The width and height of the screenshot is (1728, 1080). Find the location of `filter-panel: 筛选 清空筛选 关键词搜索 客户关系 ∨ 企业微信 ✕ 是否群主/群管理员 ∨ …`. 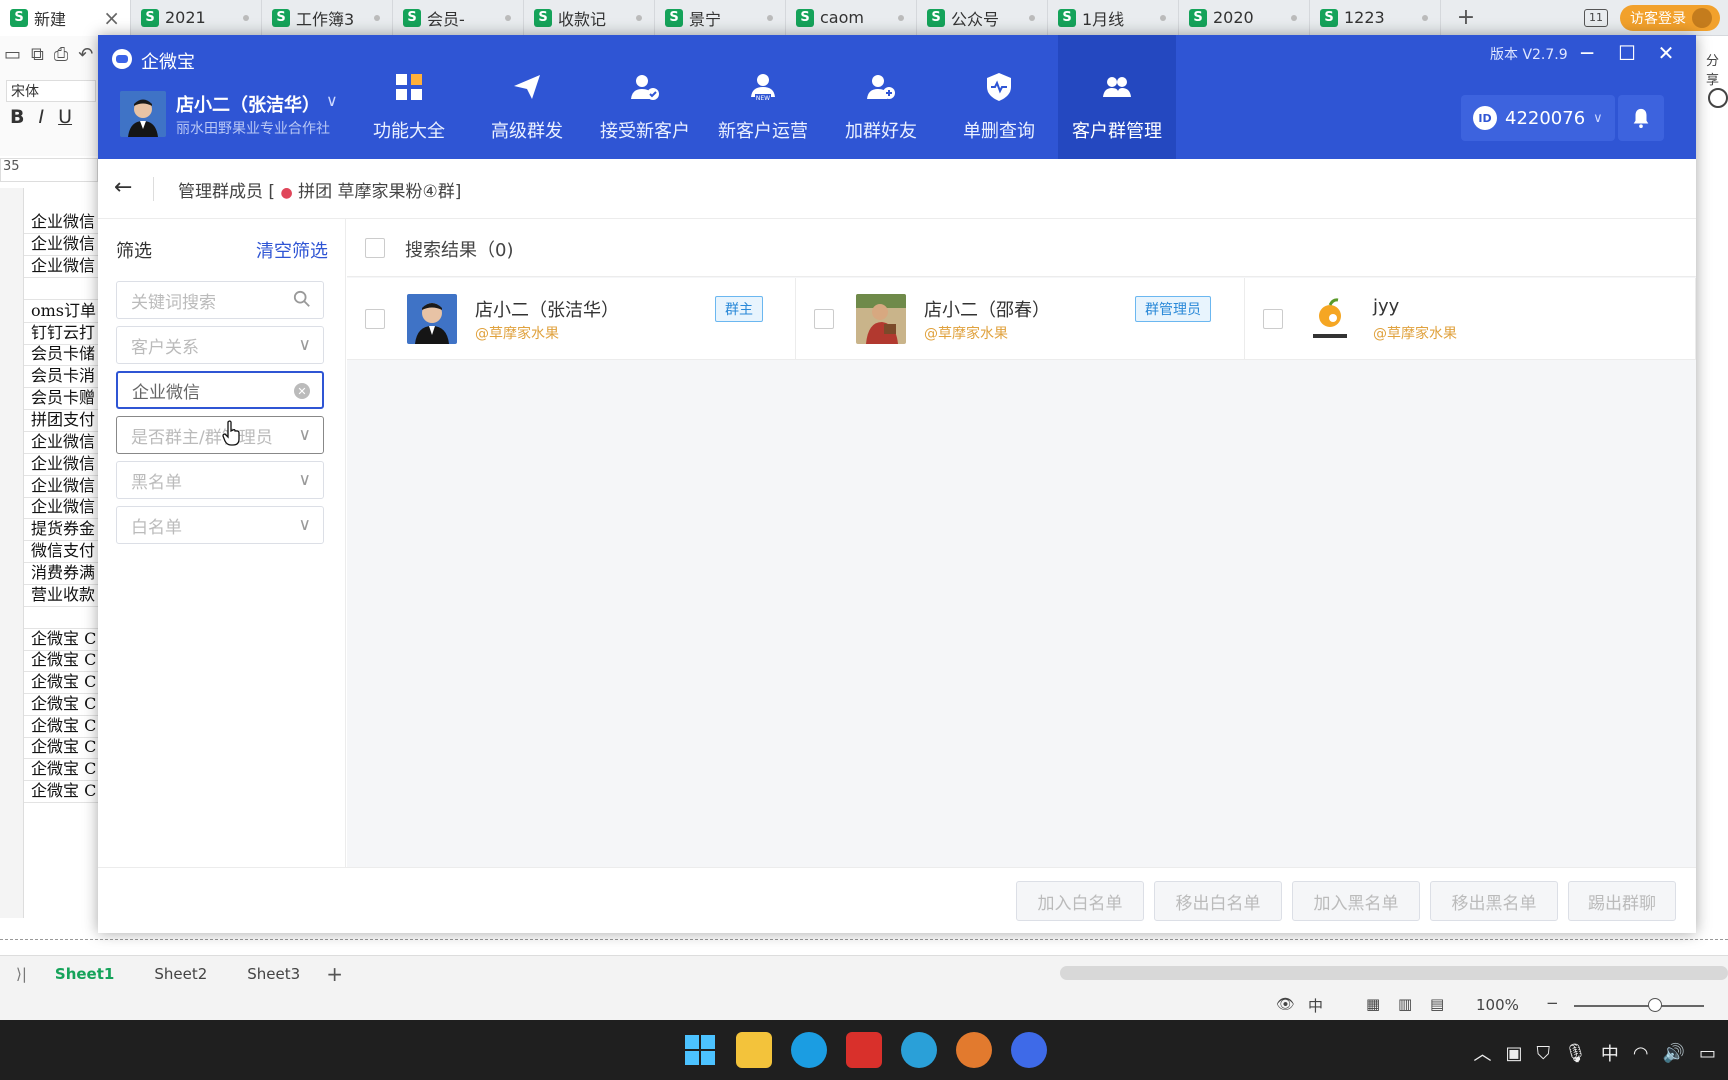

filter-panel: 筛选 清空筛选 关键词搜索 客户关系 ∨ 企业微信 ✕ 是否群主/群管理员 ∨ … is located at coordinates (222, 543).